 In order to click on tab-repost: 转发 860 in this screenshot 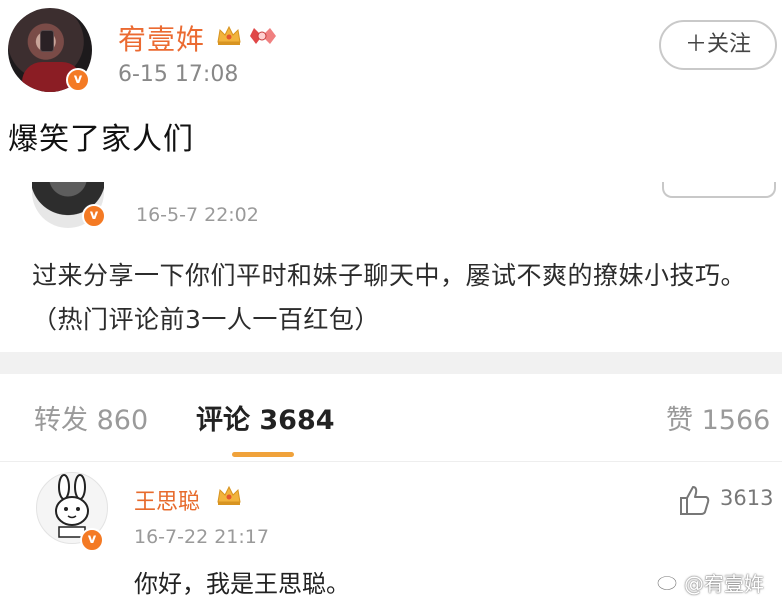, I will do `click(91, 417)`.